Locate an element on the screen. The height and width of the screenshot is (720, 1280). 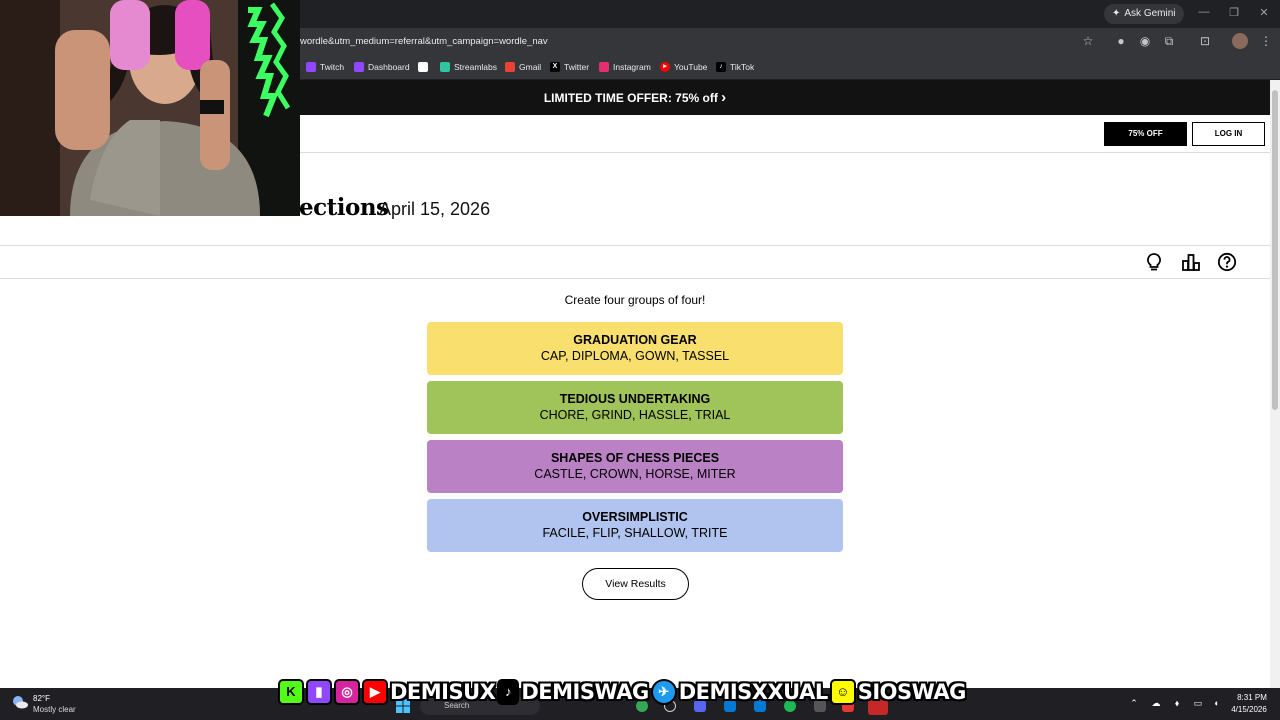
bookmark-unnamed is located at coordinates (423, 67).